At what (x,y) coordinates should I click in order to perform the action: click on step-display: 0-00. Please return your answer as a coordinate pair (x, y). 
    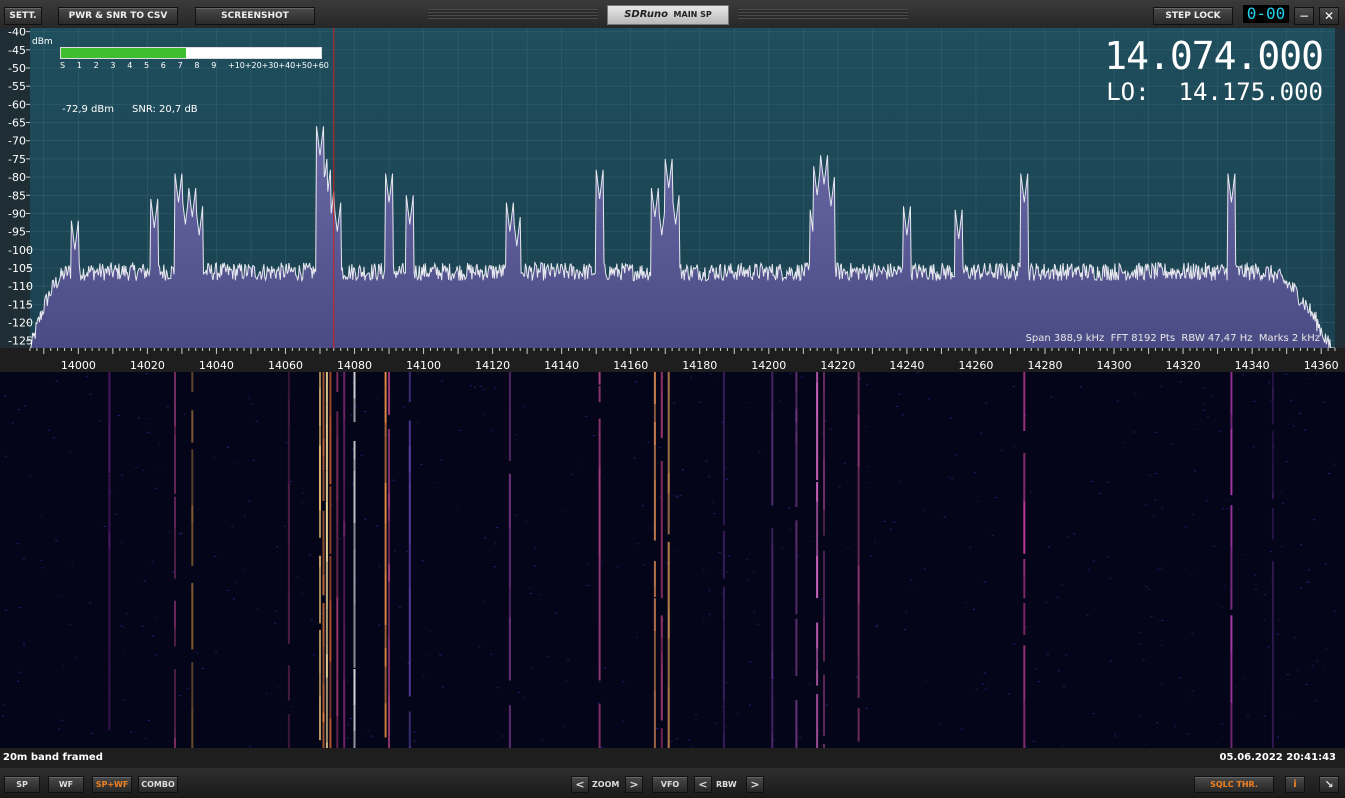
    Looking at the image, I should click on (1266, 14).